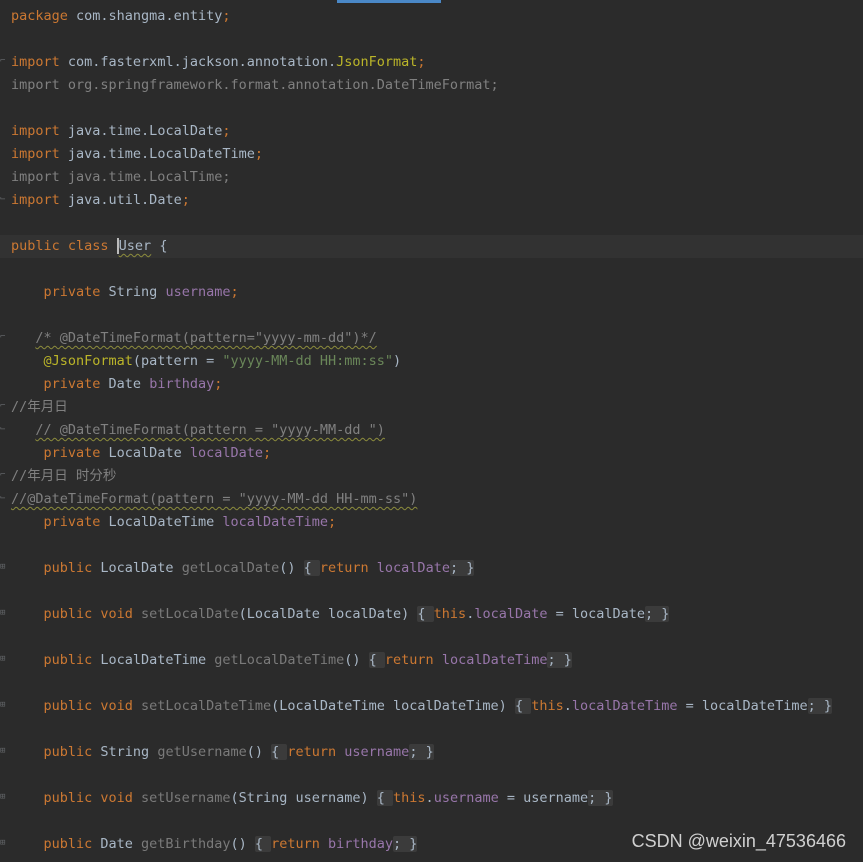  I want to click on code-token: getLocalDate, so click(230, 568).